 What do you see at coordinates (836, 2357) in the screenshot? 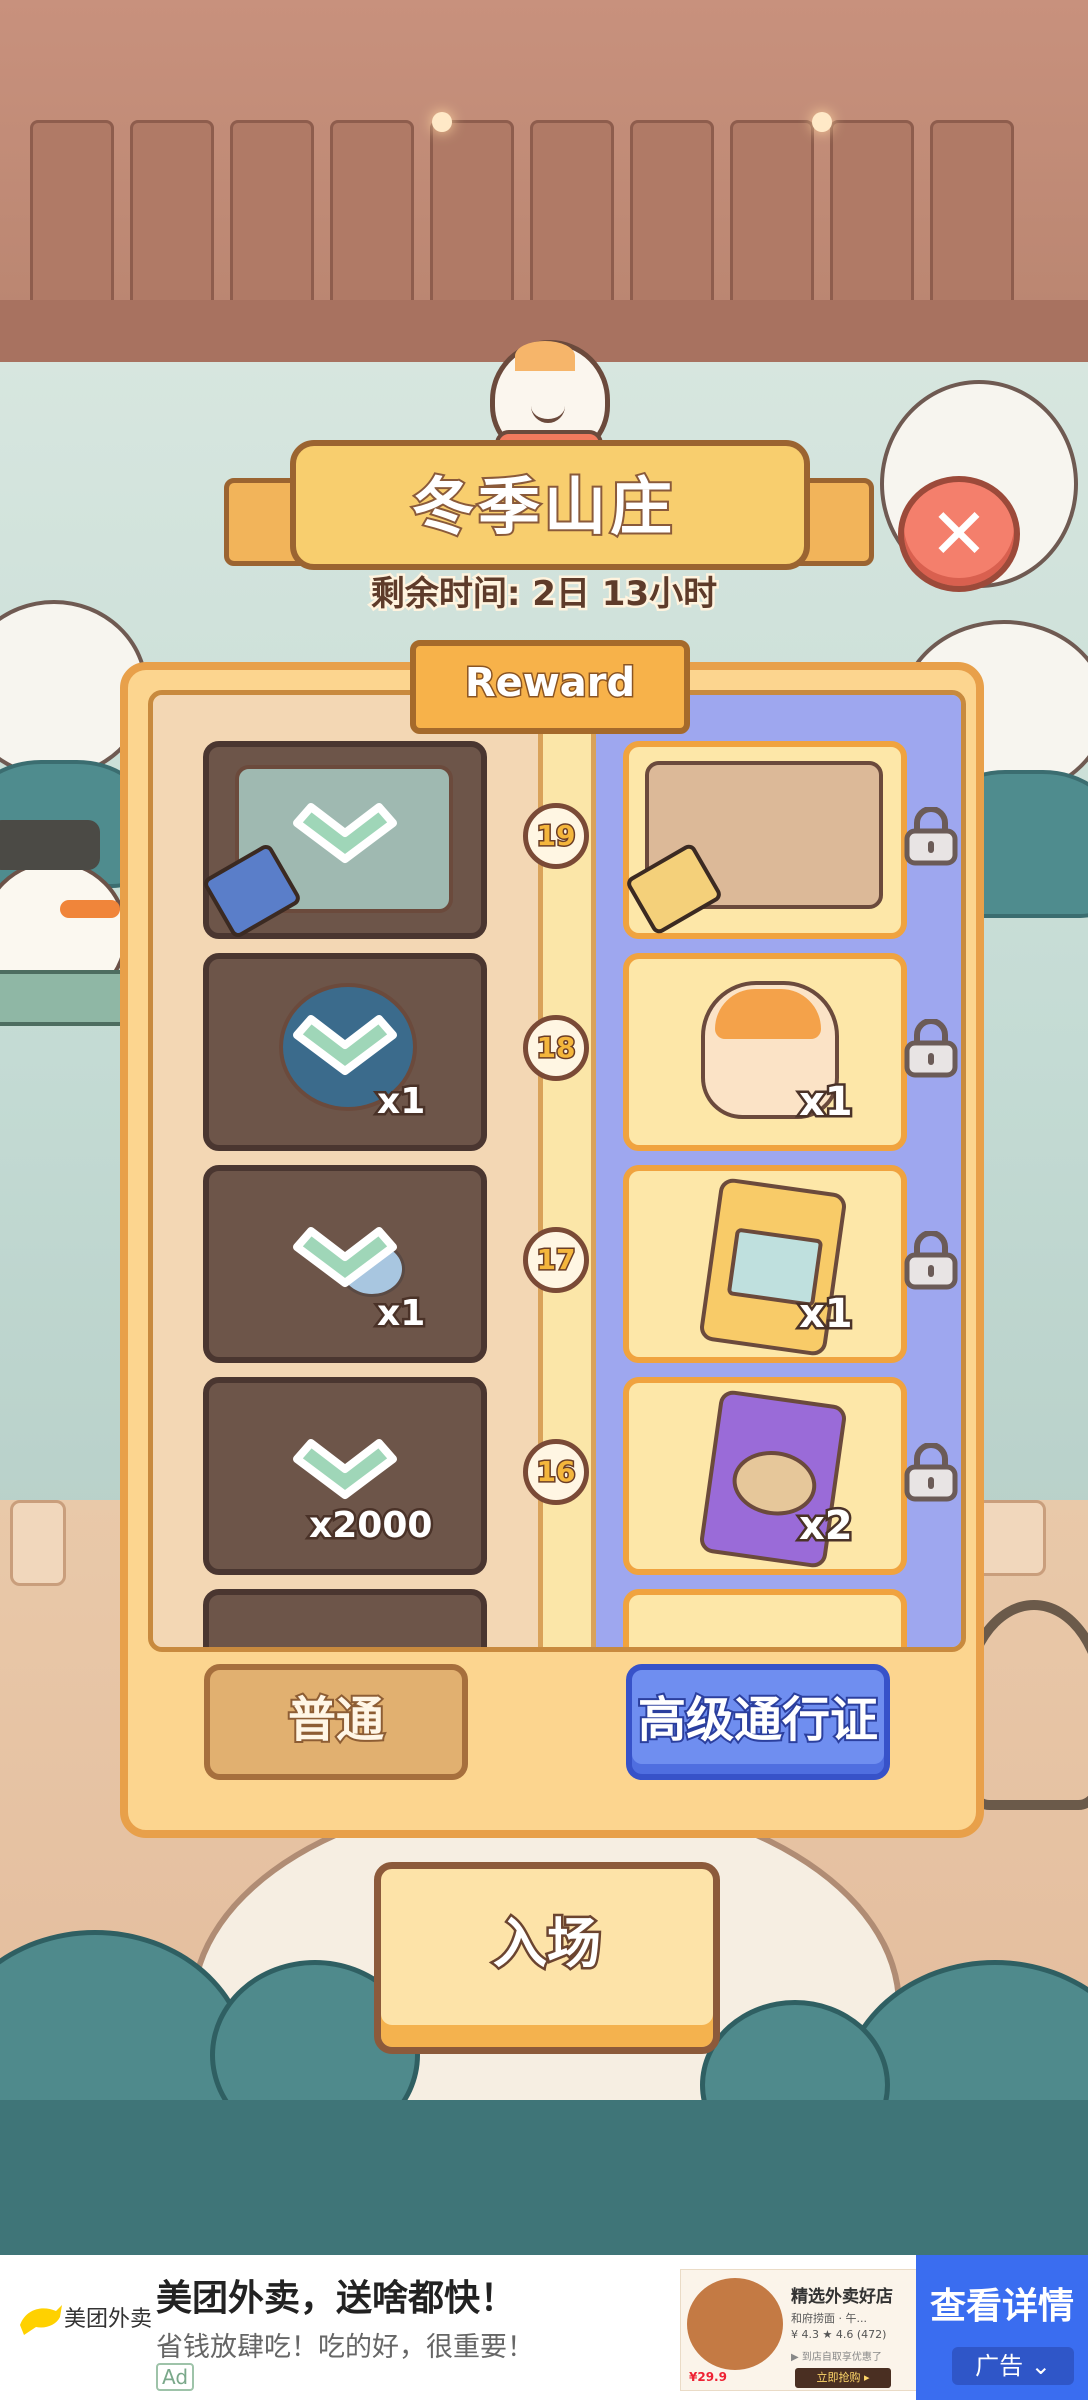
I see `ad-card-line: ▶ 到店自取享优惠了` at bounding box center [836, 2357].